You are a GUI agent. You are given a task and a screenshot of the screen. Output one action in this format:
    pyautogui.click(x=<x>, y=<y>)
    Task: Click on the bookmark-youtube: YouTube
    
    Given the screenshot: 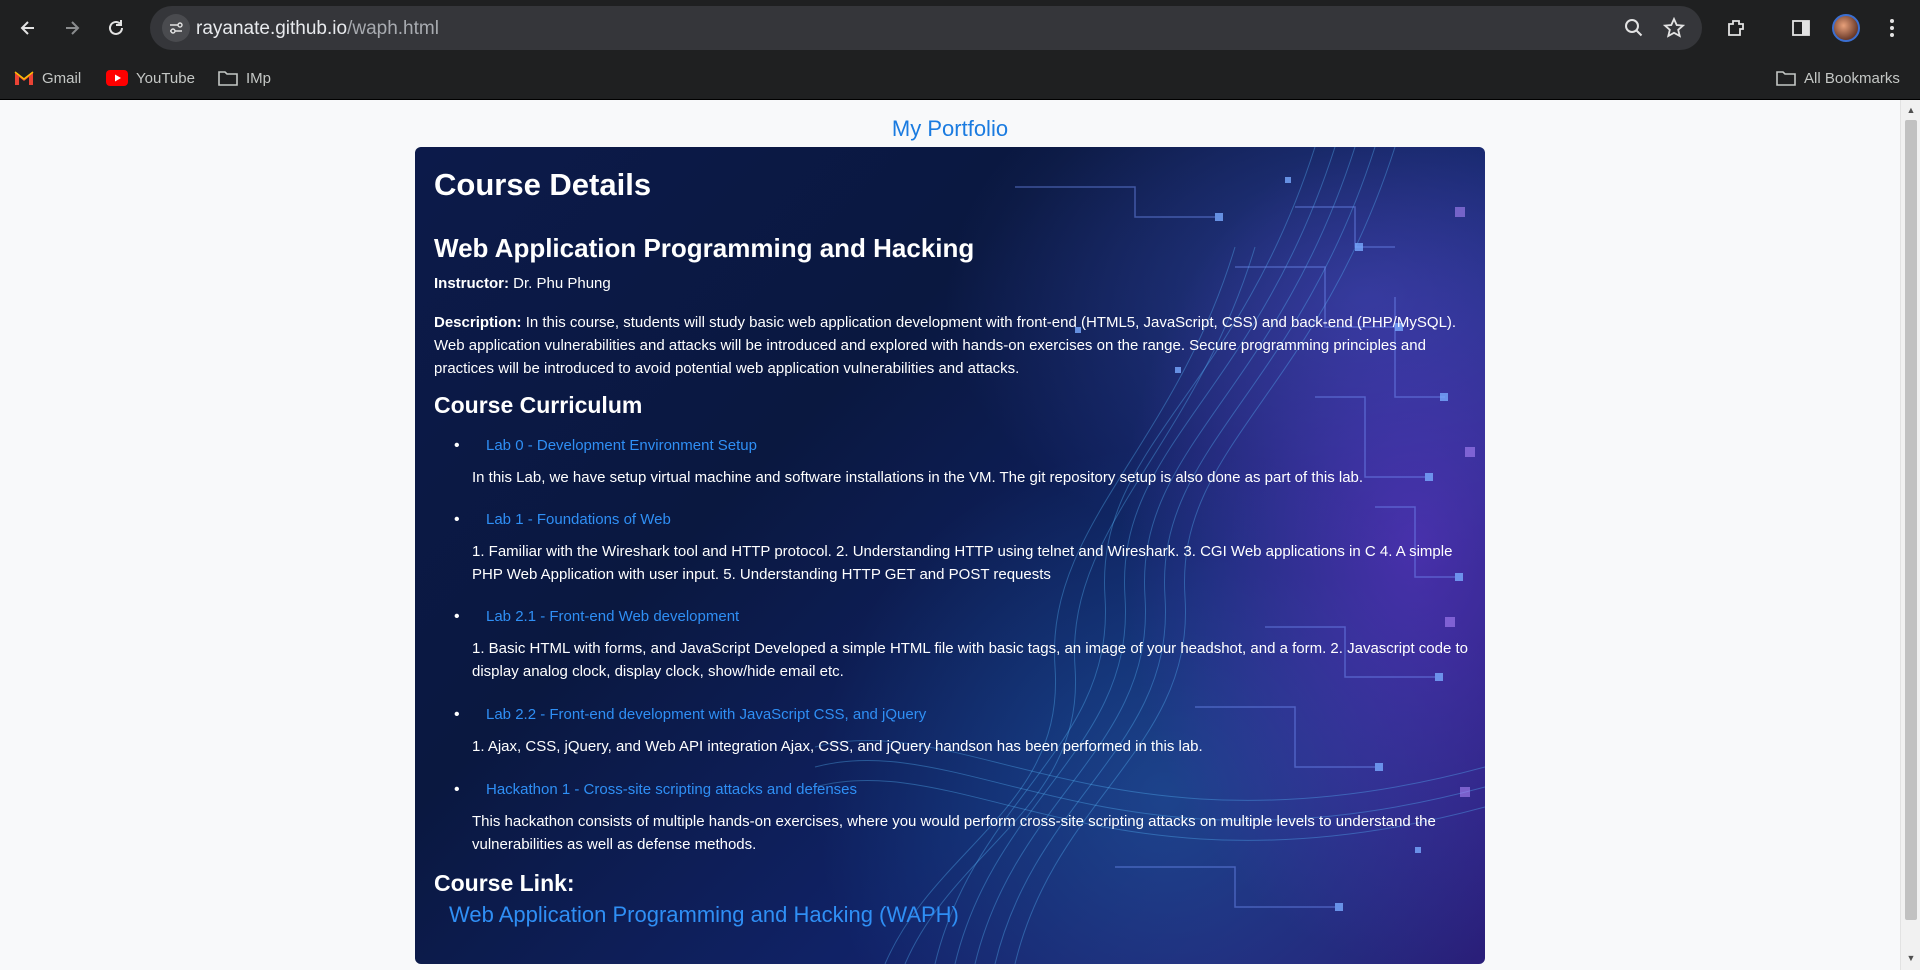 What is the action you would take?
    pyautogui.click(x=150, y=78)
    